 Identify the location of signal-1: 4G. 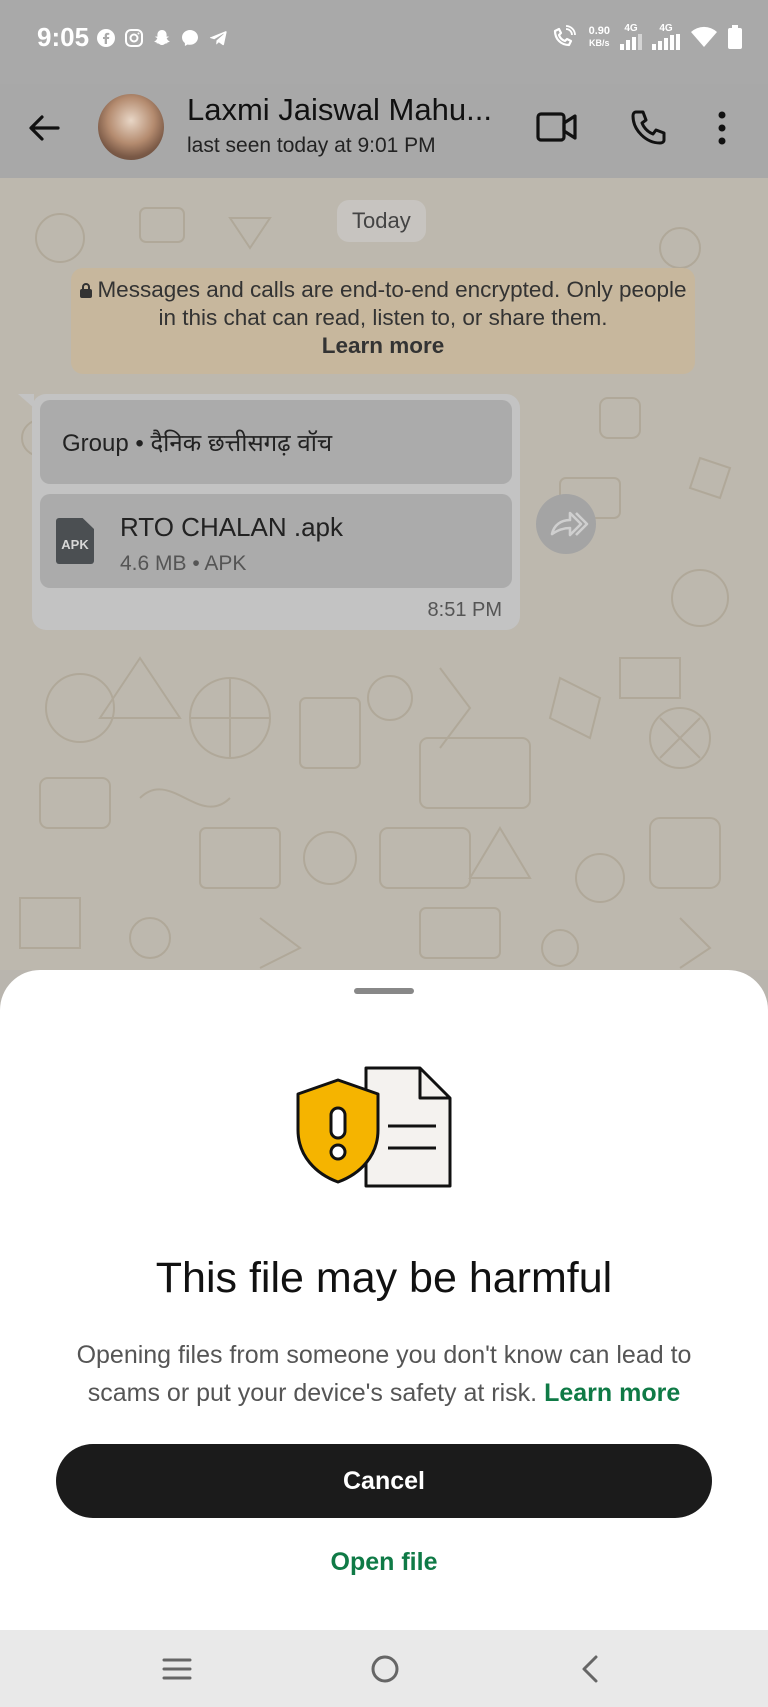
(631, 37).